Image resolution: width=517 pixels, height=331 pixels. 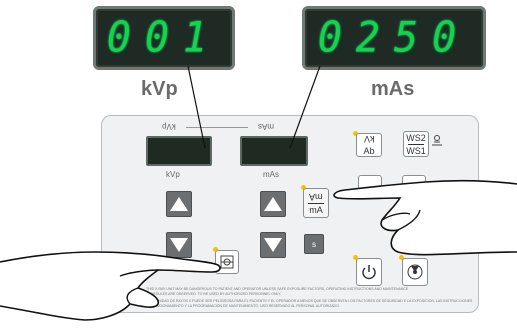 I want to click on kvp-connector-line, so click(x=196, y=107).